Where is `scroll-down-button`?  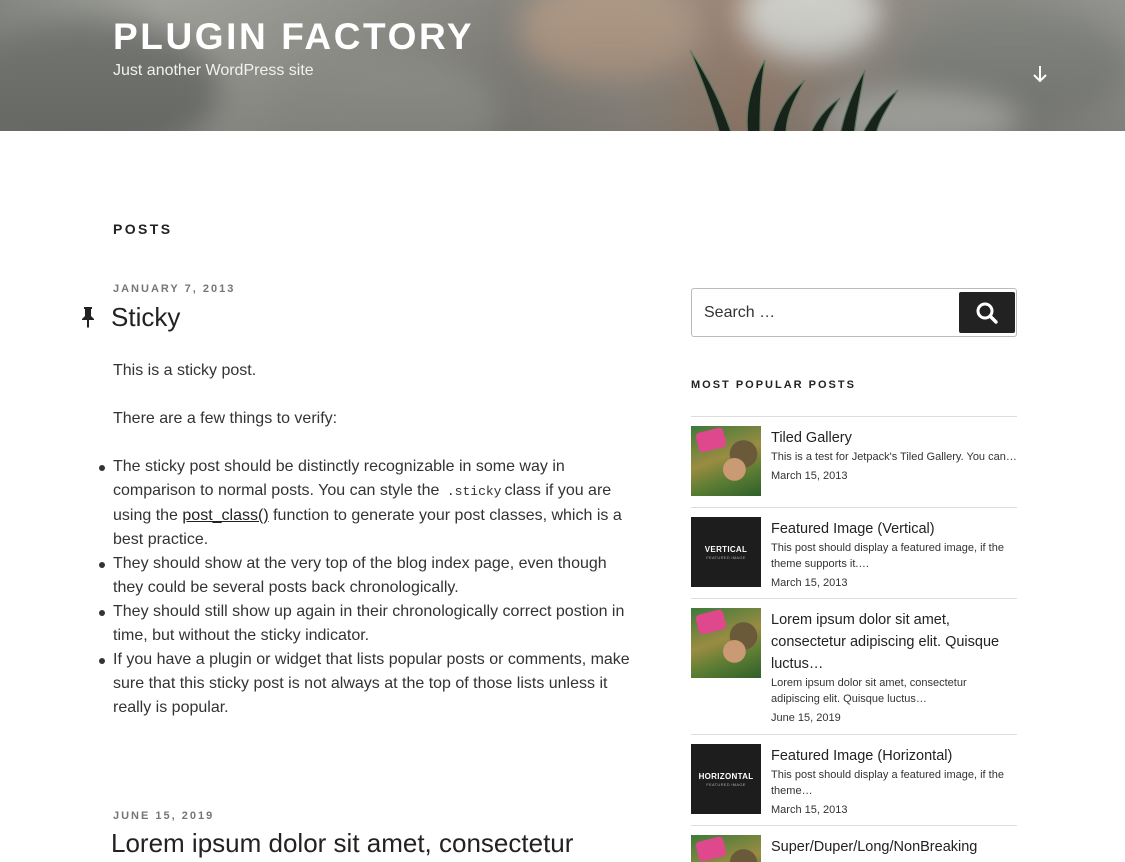
scroll-down-button is located at coordinates (1040, 74).